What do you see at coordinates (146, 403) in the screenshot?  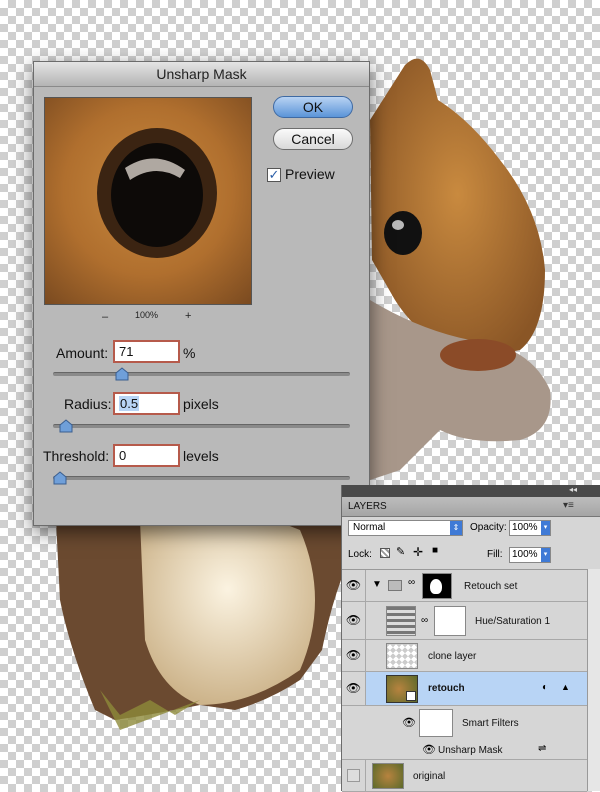 I see `radius-field: 0.5` at bounding box center [146, 403].